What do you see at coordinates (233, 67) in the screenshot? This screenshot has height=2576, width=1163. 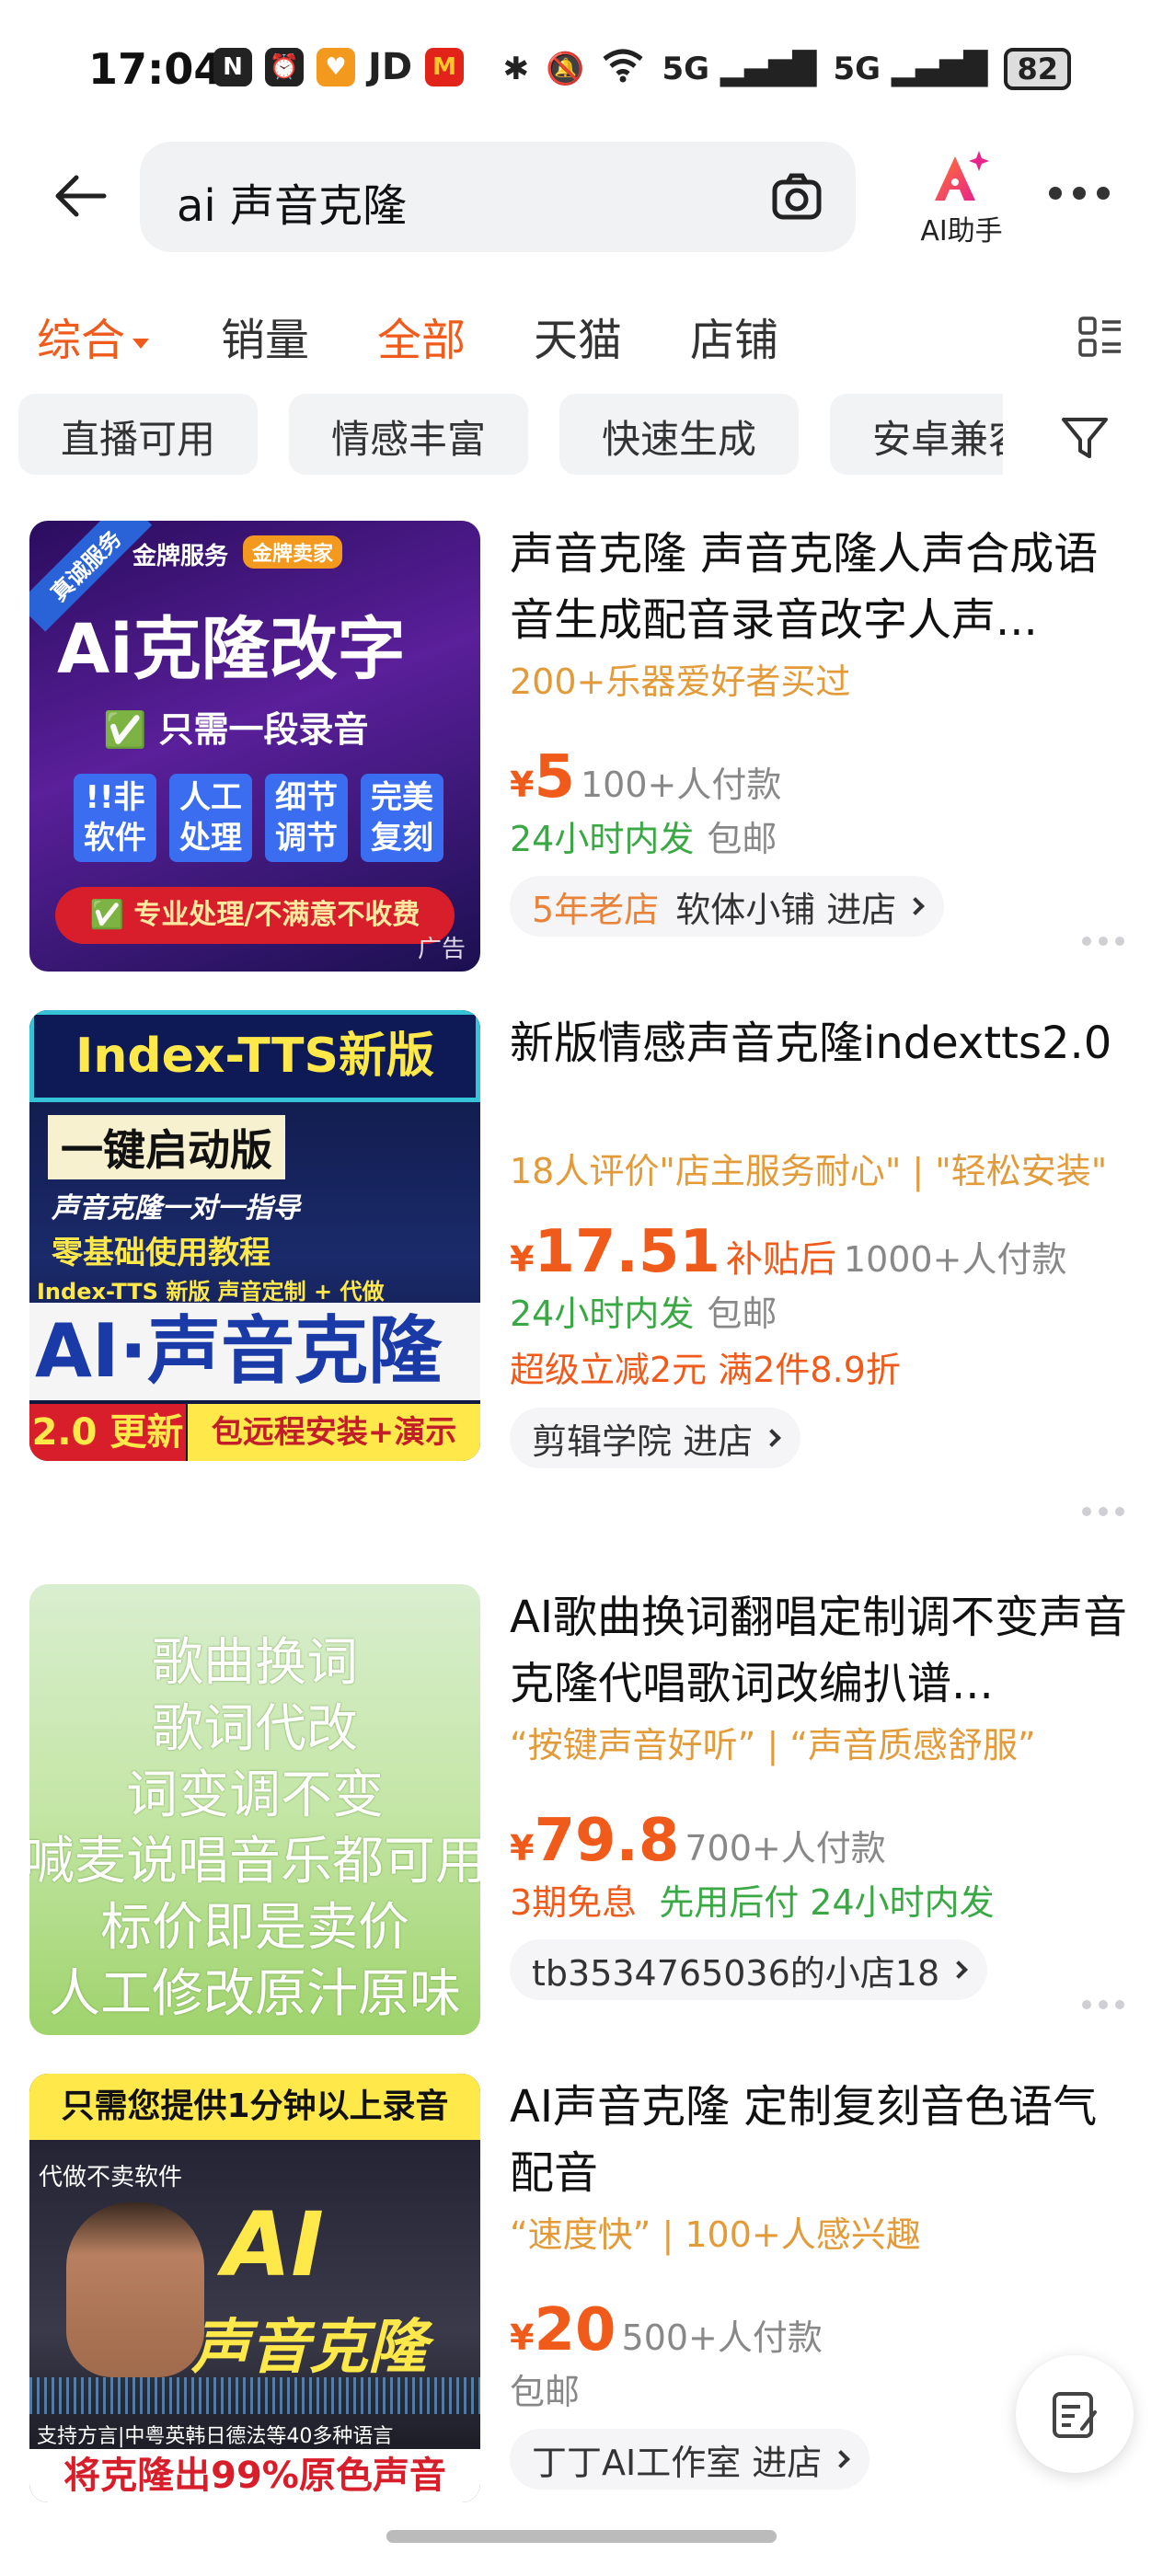 I see `nfc-icon: N` at bounding box center [233, 67].